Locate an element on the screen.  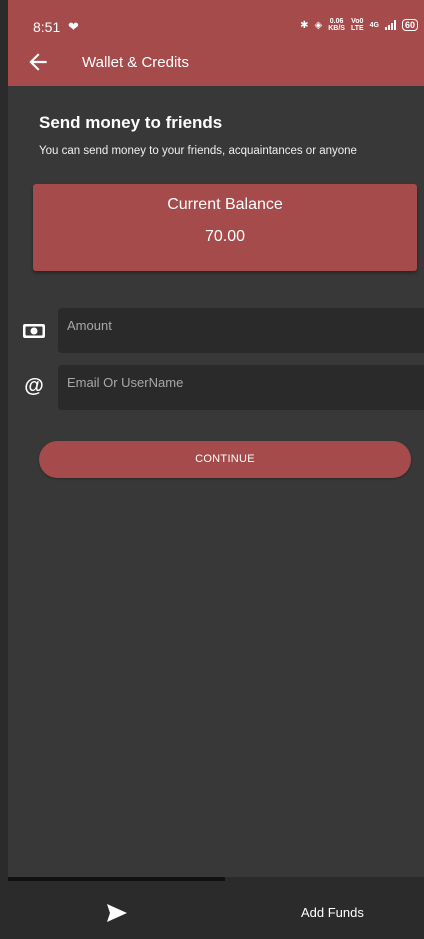
money-icon is located at coordinates (34, 331).